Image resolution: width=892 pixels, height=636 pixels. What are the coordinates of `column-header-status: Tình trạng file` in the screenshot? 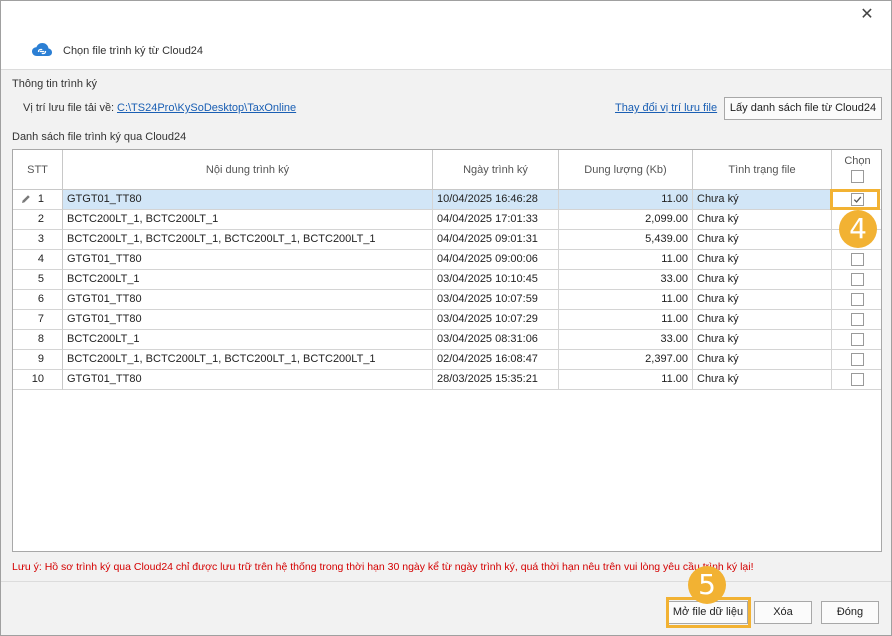 It's located at (762, 170).